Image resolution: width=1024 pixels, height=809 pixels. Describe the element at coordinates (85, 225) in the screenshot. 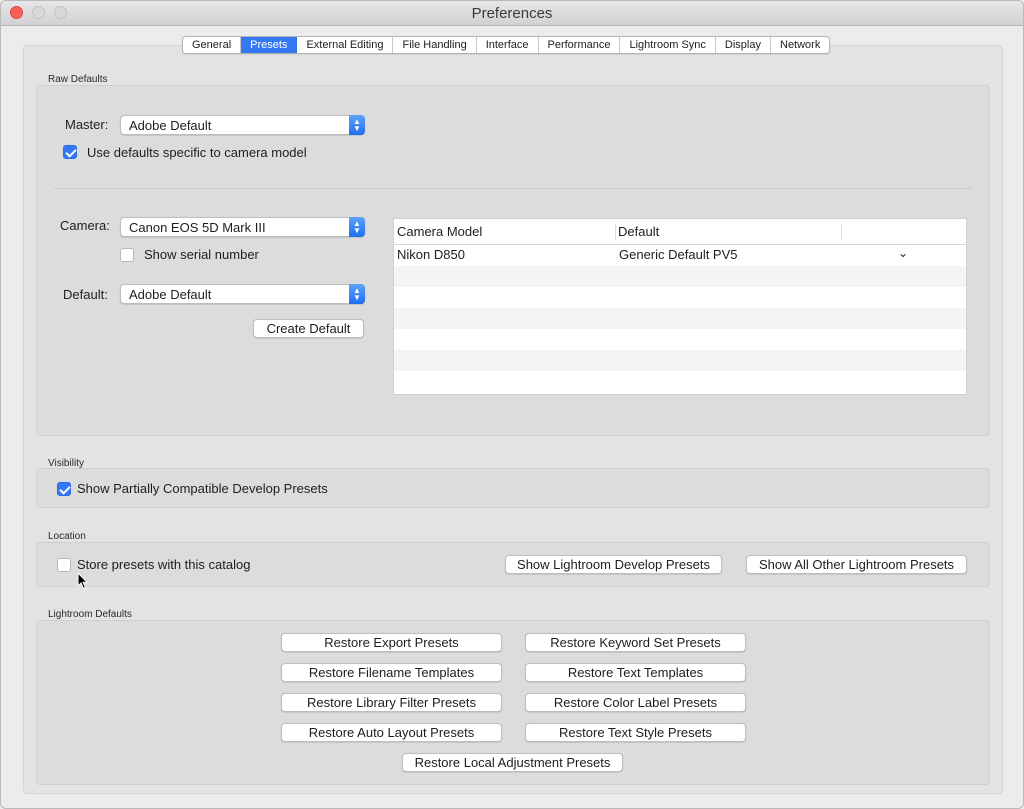

I see `camera-label: Camera:` at that location.